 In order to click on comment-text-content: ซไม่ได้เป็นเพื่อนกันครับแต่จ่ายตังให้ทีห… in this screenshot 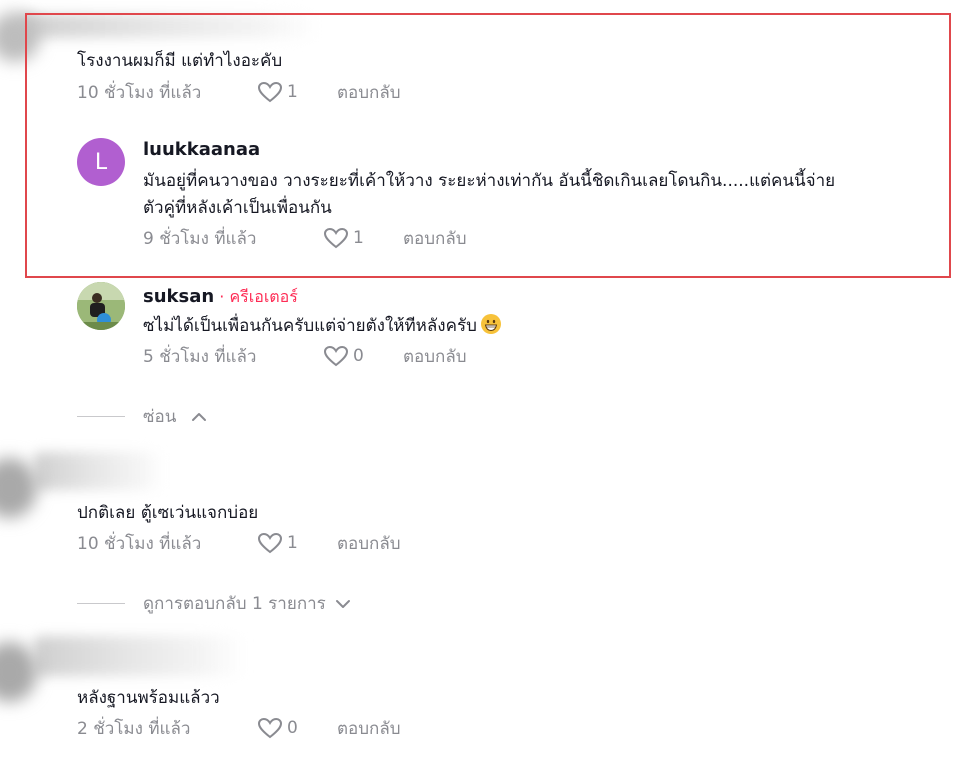, I will do `click(310, 326)`.